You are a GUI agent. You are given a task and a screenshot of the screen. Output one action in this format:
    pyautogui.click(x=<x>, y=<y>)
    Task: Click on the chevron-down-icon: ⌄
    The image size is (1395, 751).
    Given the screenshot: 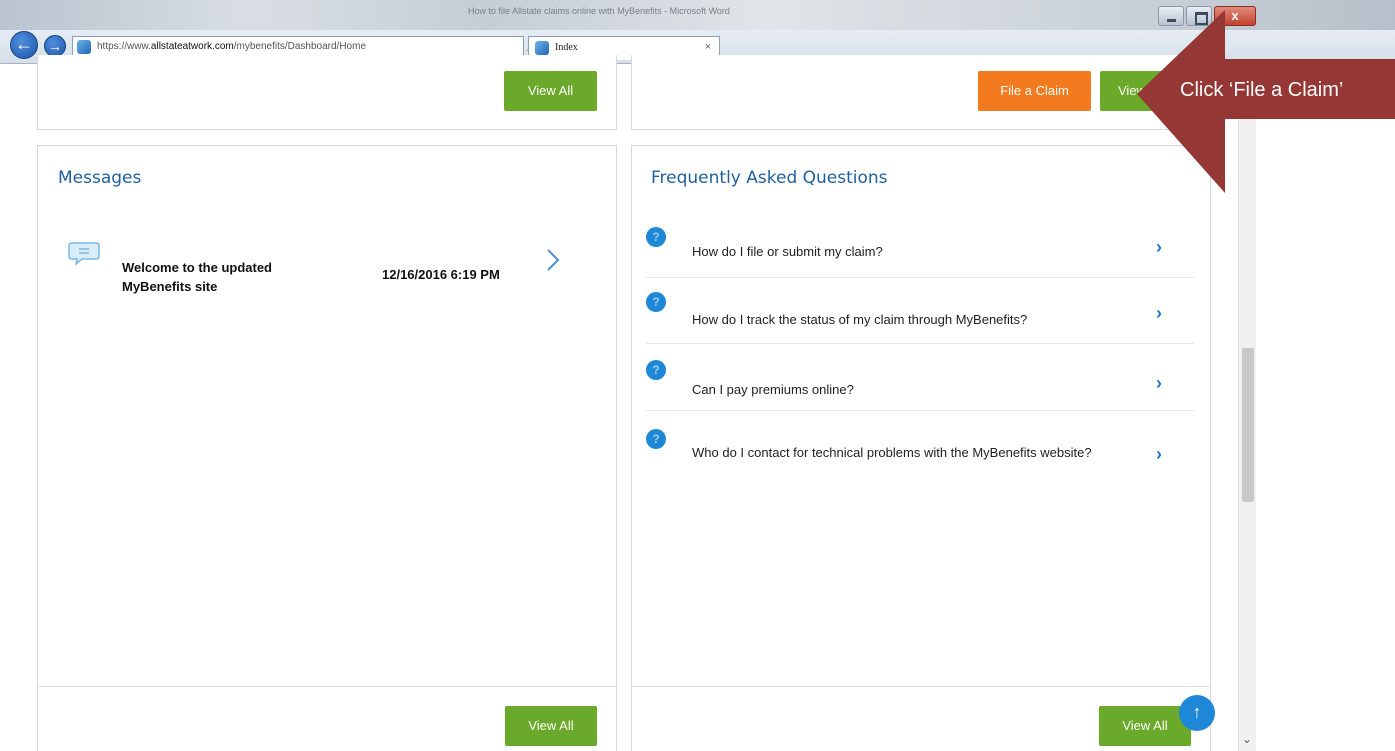 What is the action you would take?
    pyautogui.click(x=1247, y=739)
    